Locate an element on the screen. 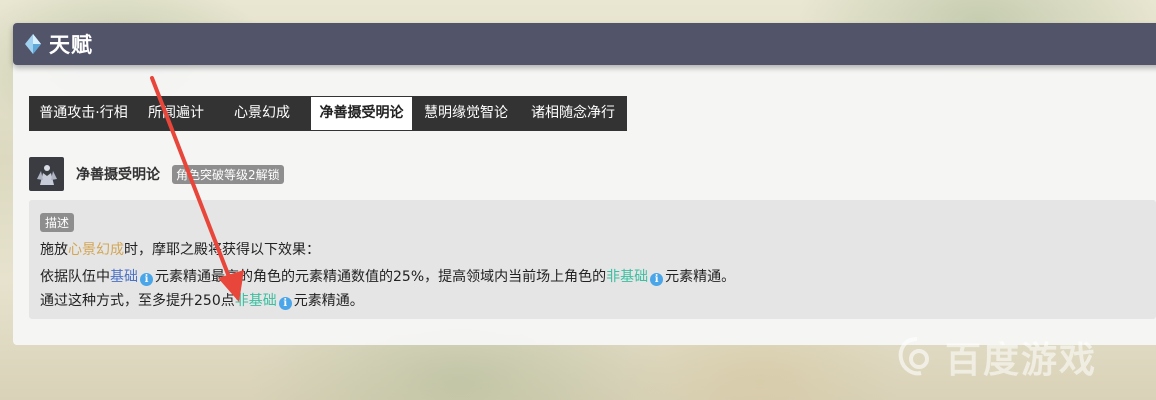 This screenshot has height=400, width=1156. description-badge: 描述 is located at coordinates (57, 222).